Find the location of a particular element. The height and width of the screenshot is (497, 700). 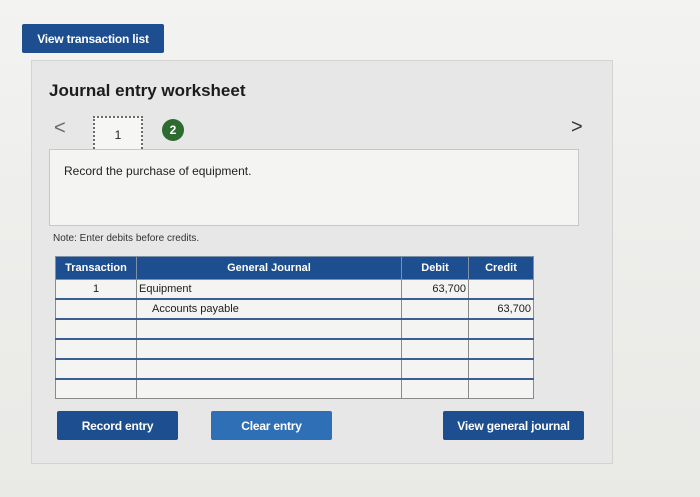

table-row: 1 is located at coordinates (294, 289).